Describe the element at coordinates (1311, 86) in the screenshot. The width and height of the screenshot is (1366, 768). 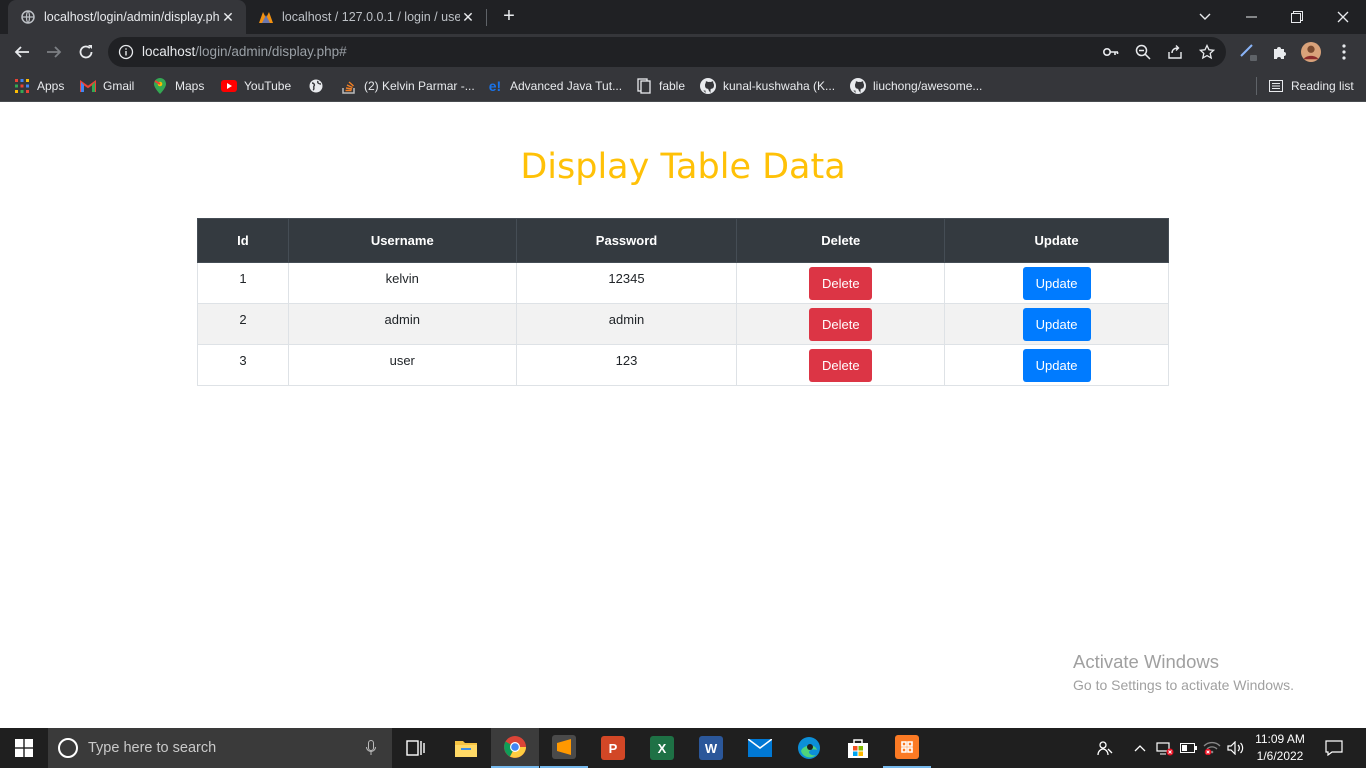
I see `reading-list-button: Reading list` at that location.